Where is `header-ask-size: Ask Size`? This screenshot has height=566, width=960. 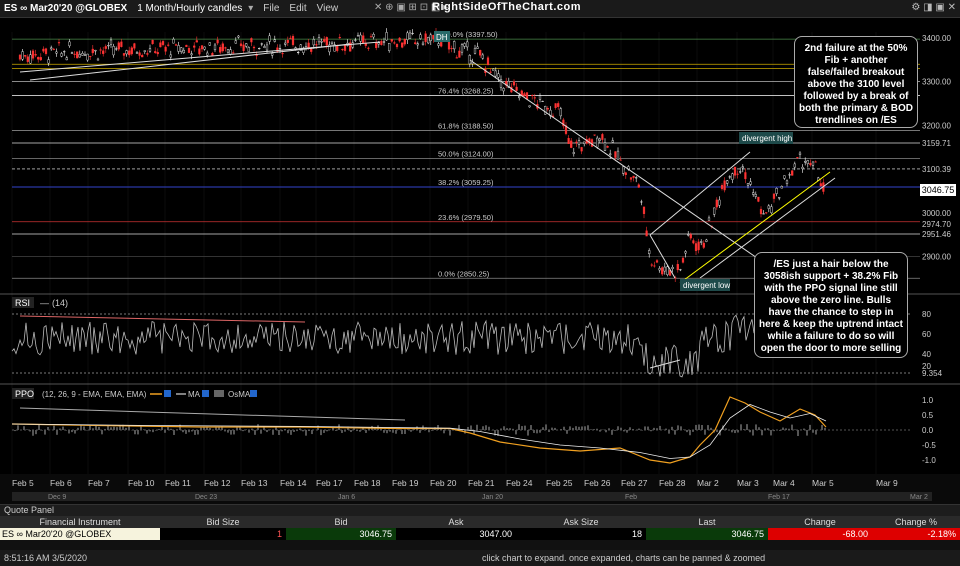
header-ask-size: Ask Size is located at coordinates (581, 522).